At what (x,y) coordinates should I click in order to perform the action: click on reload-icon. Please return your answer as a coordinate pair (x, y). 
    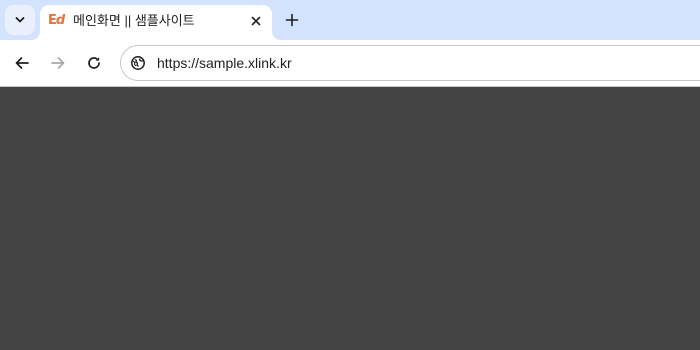
    Looking at the image, I should click on (94, 63).